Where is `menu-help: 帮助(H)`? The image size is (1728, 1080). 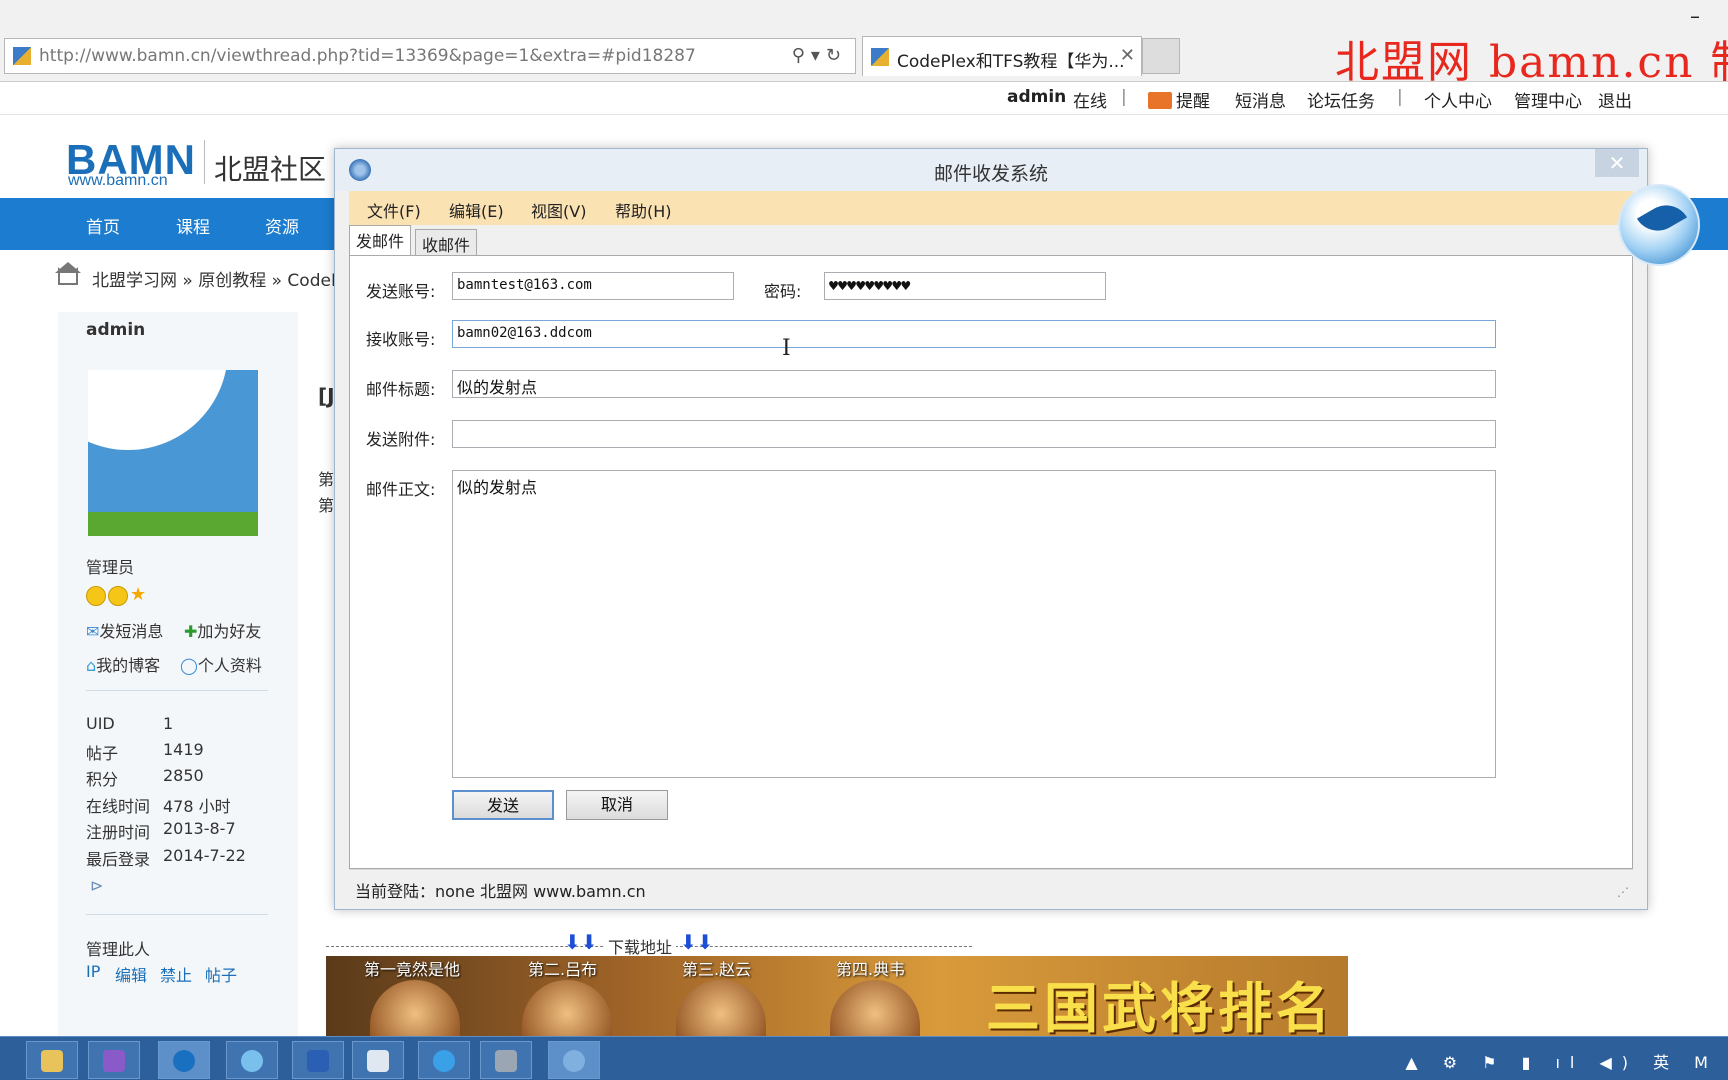 menu-help: 帮助(H) is located at coordinates (643, 210).